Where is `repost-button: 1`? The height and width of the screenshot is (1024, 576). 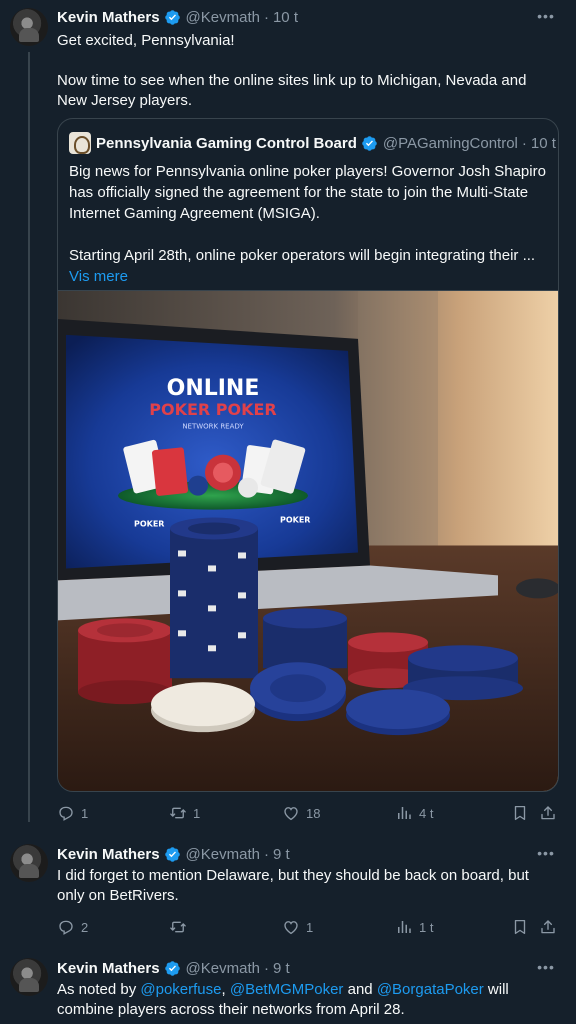
repost-button: 1 is located at coordinates (184, 813).